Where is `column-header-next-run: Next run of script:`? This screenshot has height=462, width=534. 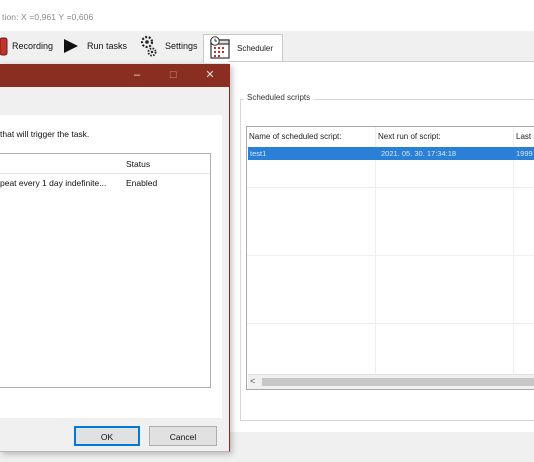 column-header-next-run: Next run of script: is located at coordinates (409, 136).